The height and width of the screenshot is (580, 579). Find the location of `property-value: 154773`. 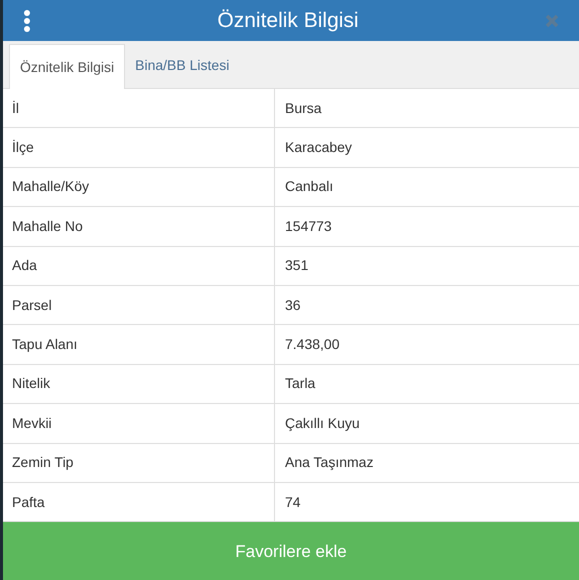

property-value: 154773 is located at coordinates (308, 226).